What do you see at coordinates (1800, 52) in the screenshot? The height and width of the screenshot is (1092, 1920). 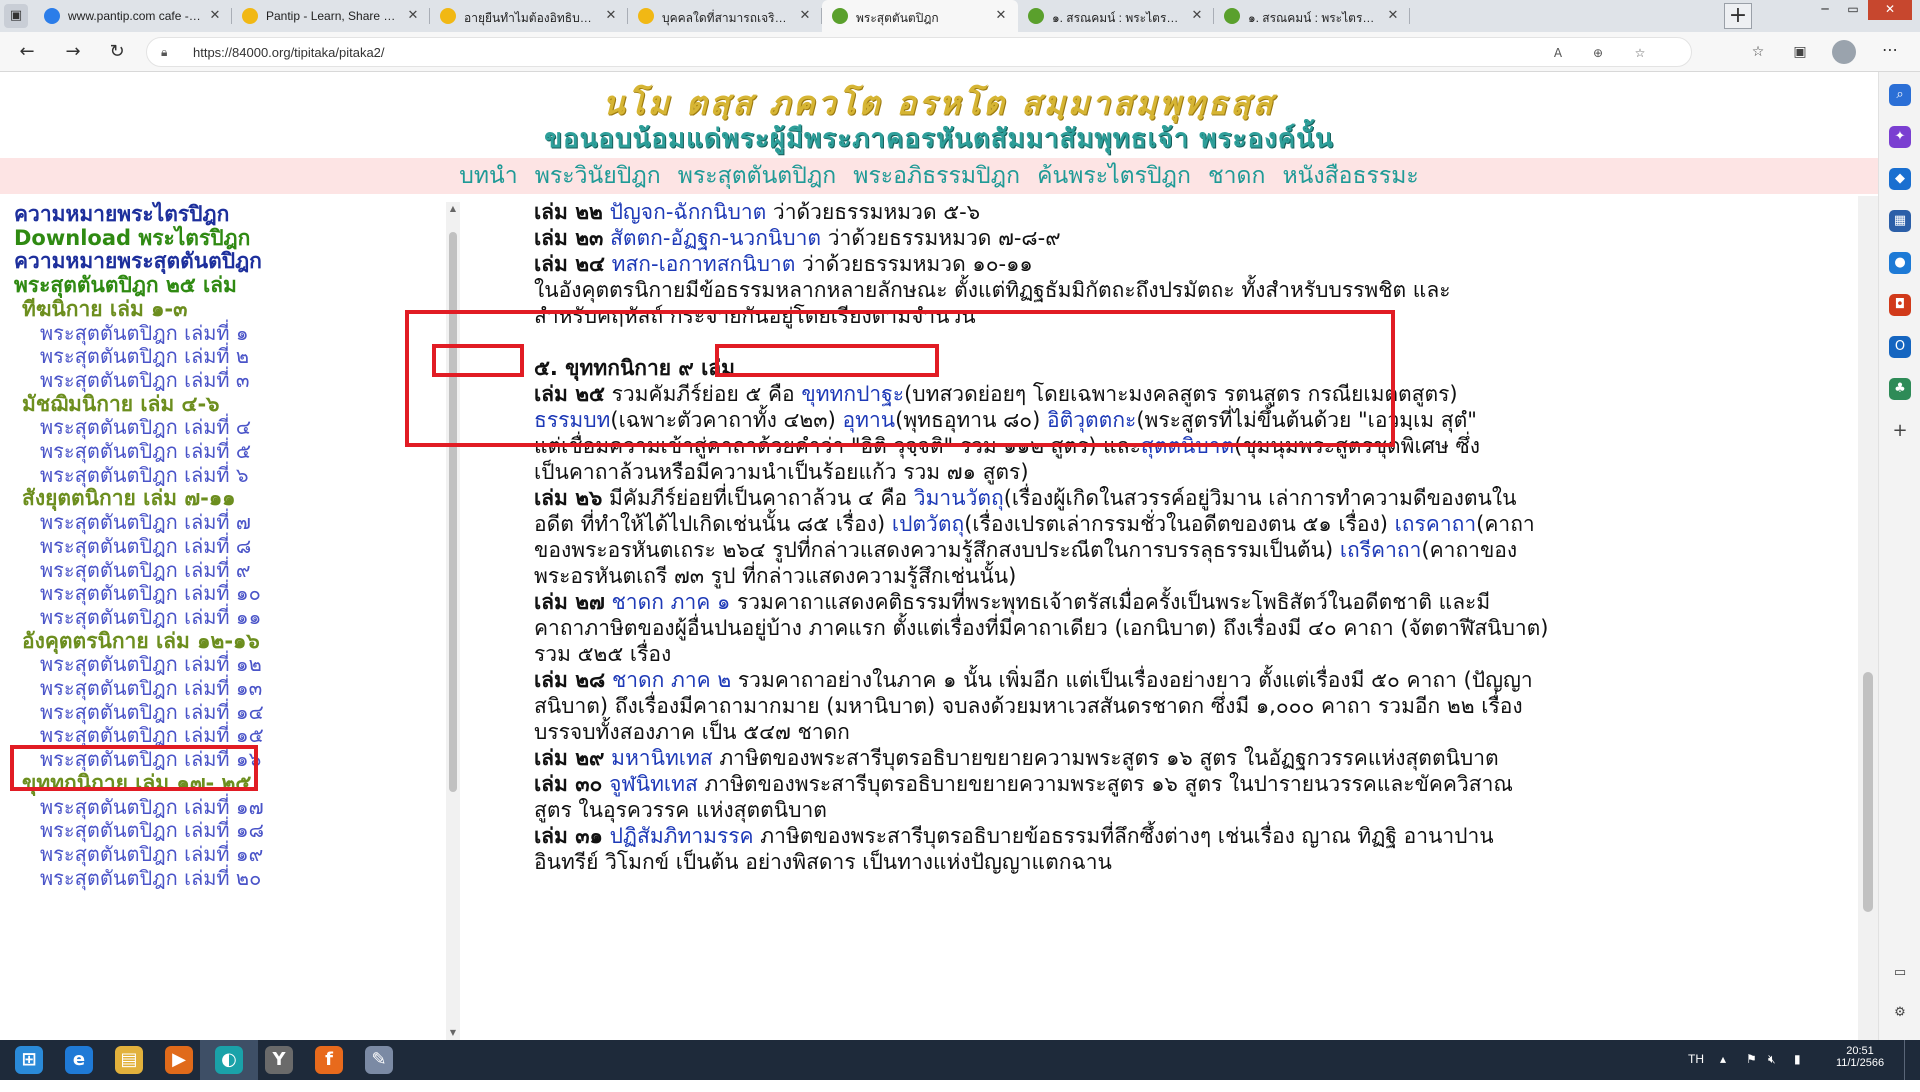 I see `collections-icon: ▣` at bounding box center [1800, 52].